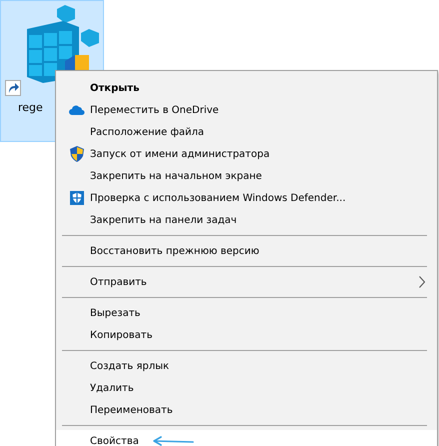 The height and width of the screenshot is (446, 439). Describe the element at coordinates (246, 313) in the screenshot. I see `menu-item: Вырезать` at that location.